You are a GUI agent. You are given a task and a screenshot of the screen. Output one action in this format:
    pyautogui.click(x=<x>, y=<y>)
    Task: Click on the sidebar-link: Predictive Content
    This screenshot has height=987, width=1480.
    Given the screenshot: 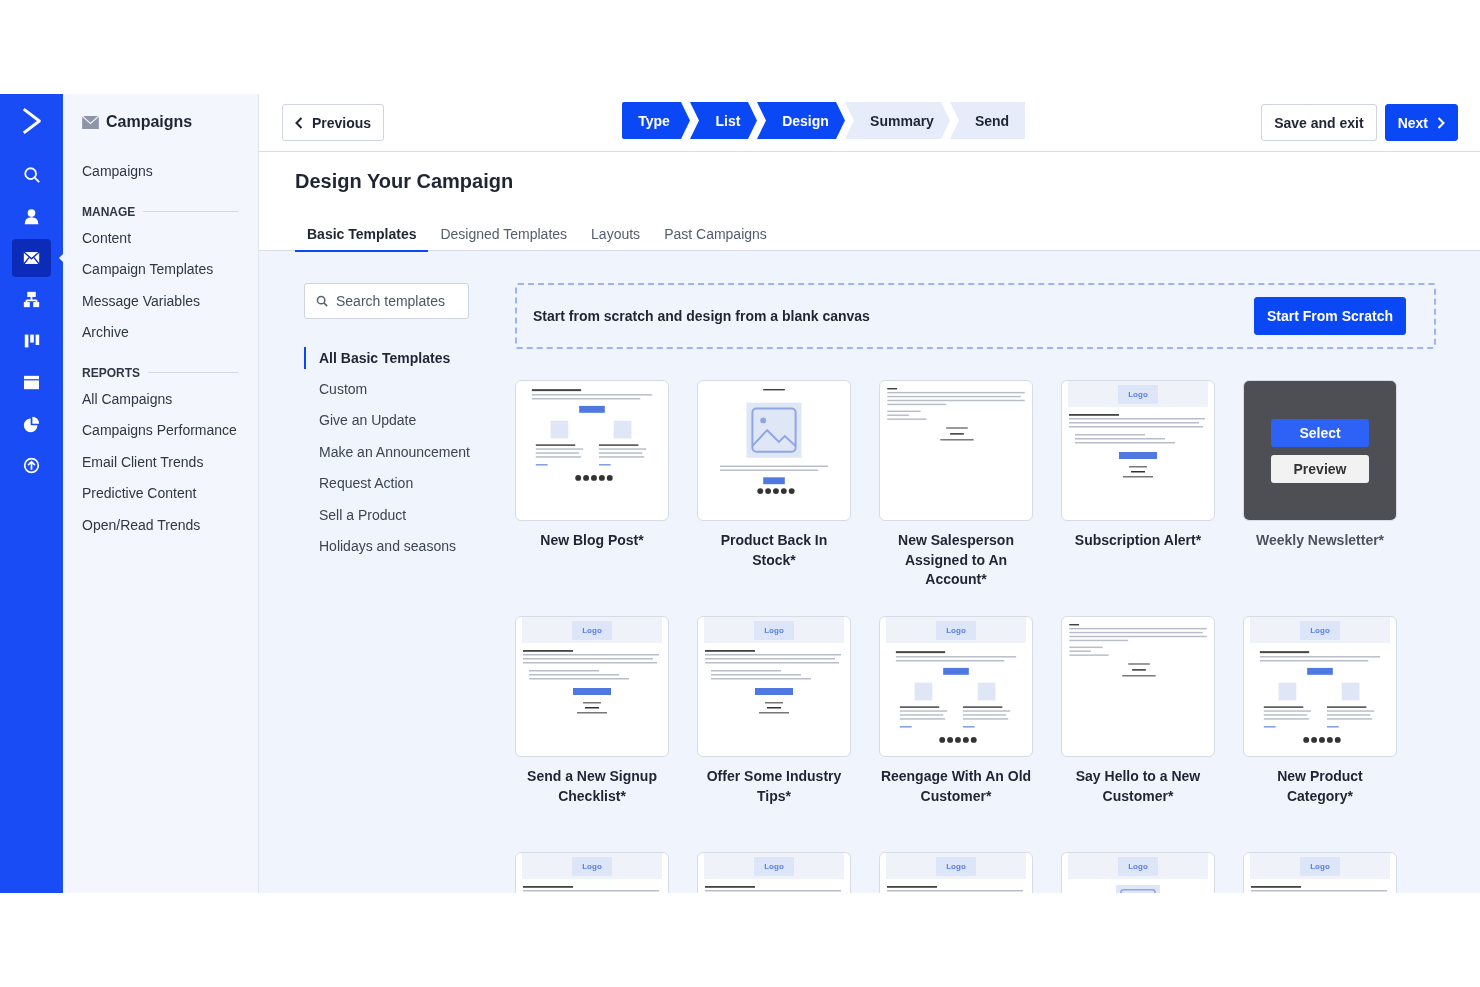 What is the action you would take?
    pyautogui.click(x=160, y=494)
    